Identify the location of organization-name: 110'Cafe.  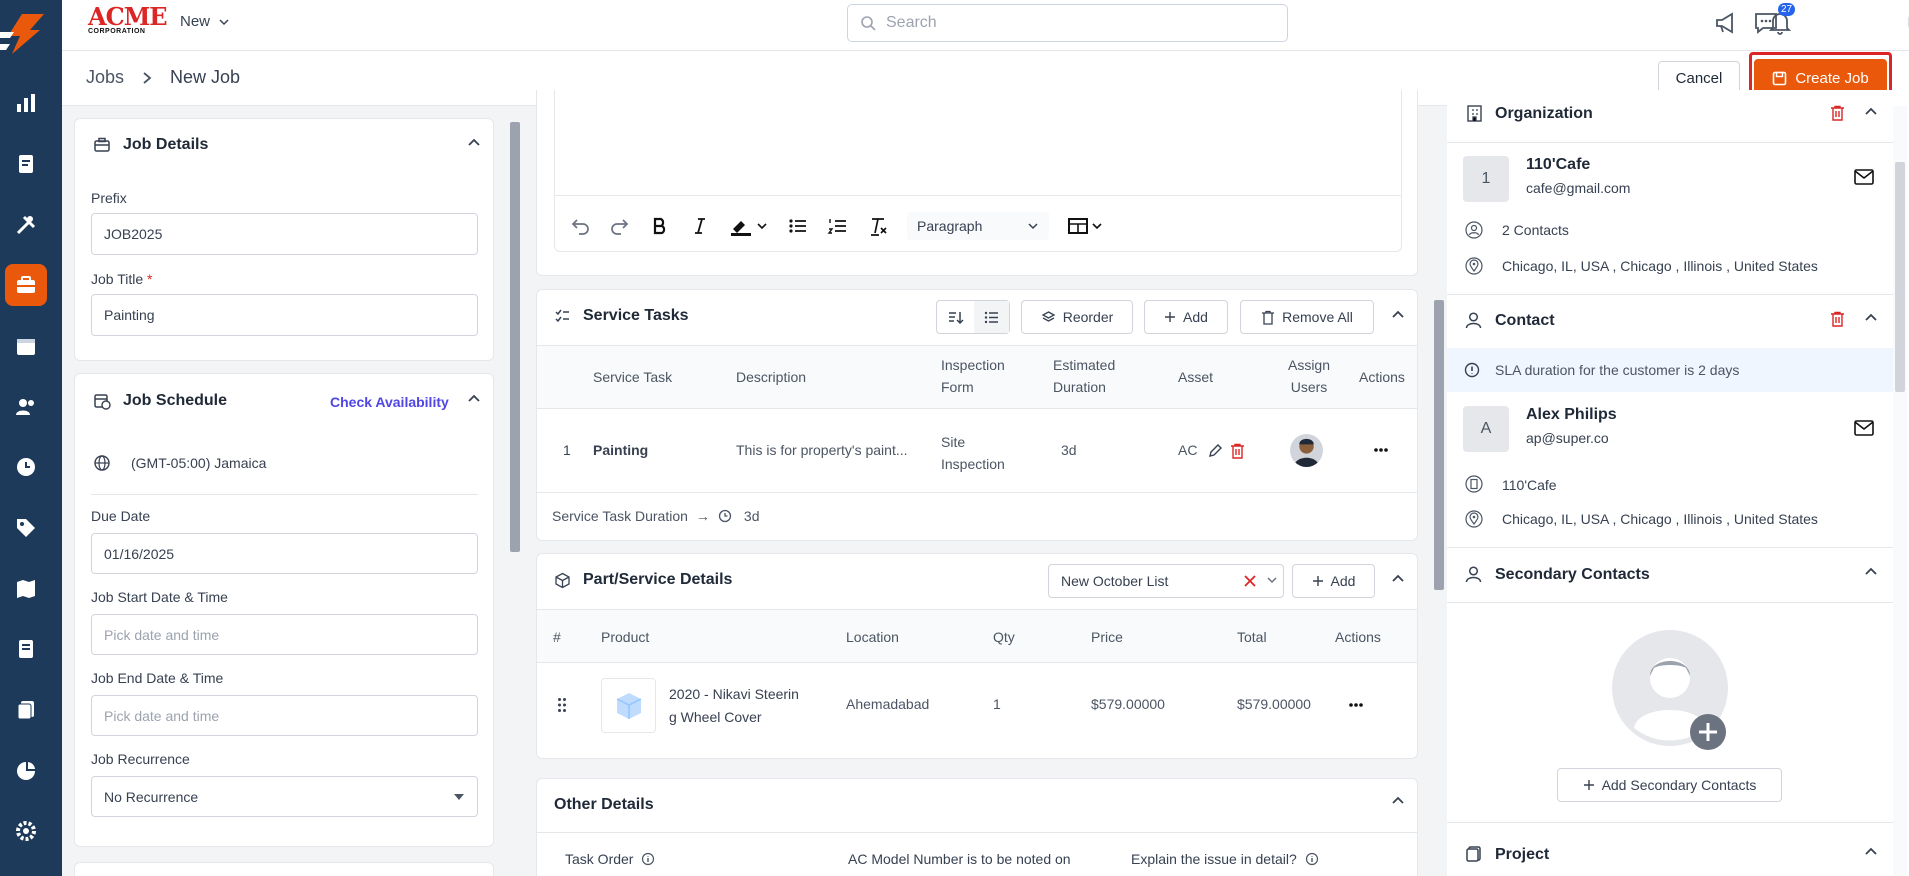
(1558, 165).